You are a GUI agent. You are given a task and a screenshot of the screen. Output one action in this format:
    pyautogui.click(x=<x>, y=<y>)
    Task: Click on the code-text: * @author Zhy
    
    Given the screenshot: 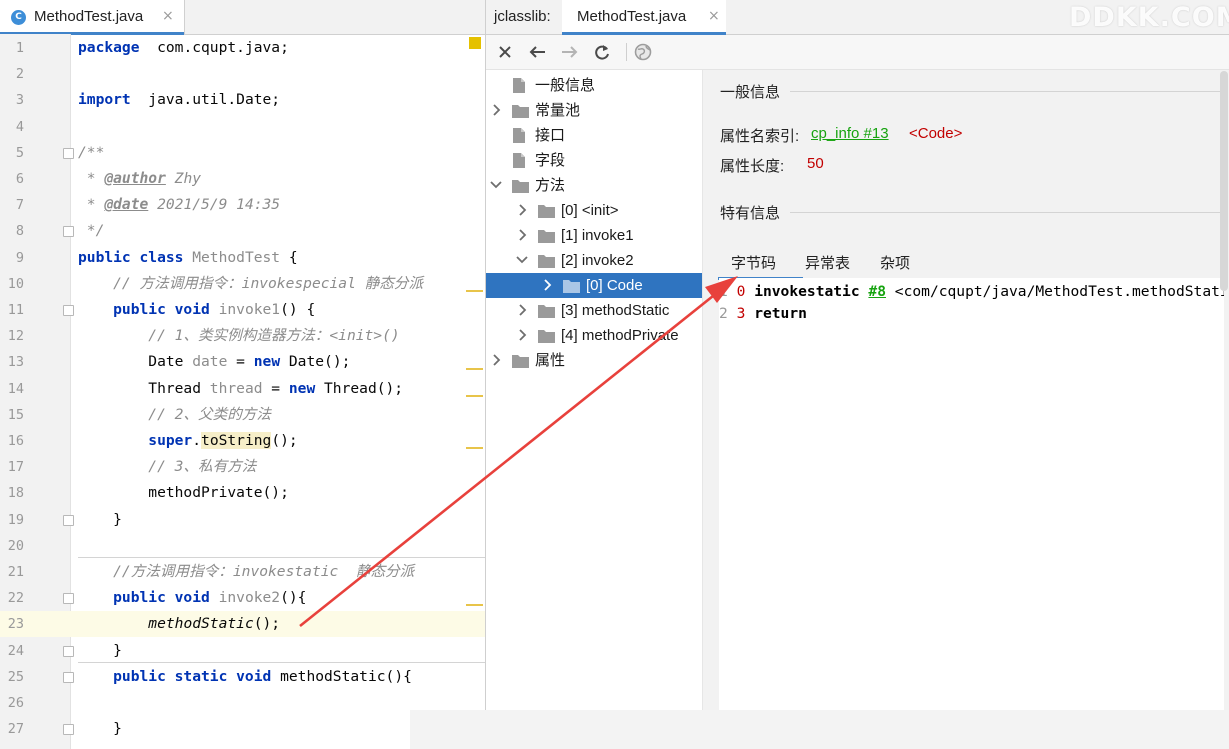 What is the action you would take?
    pyautogui.click(x=139, y=179)
    